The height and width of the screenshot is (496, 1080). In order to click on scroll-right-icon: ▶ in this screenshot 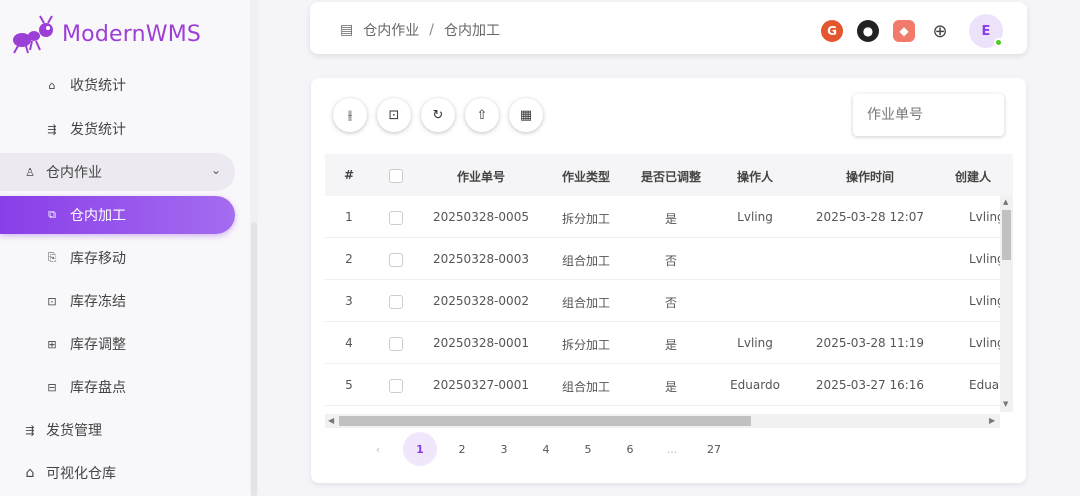, I will do `click(992, 420)`.